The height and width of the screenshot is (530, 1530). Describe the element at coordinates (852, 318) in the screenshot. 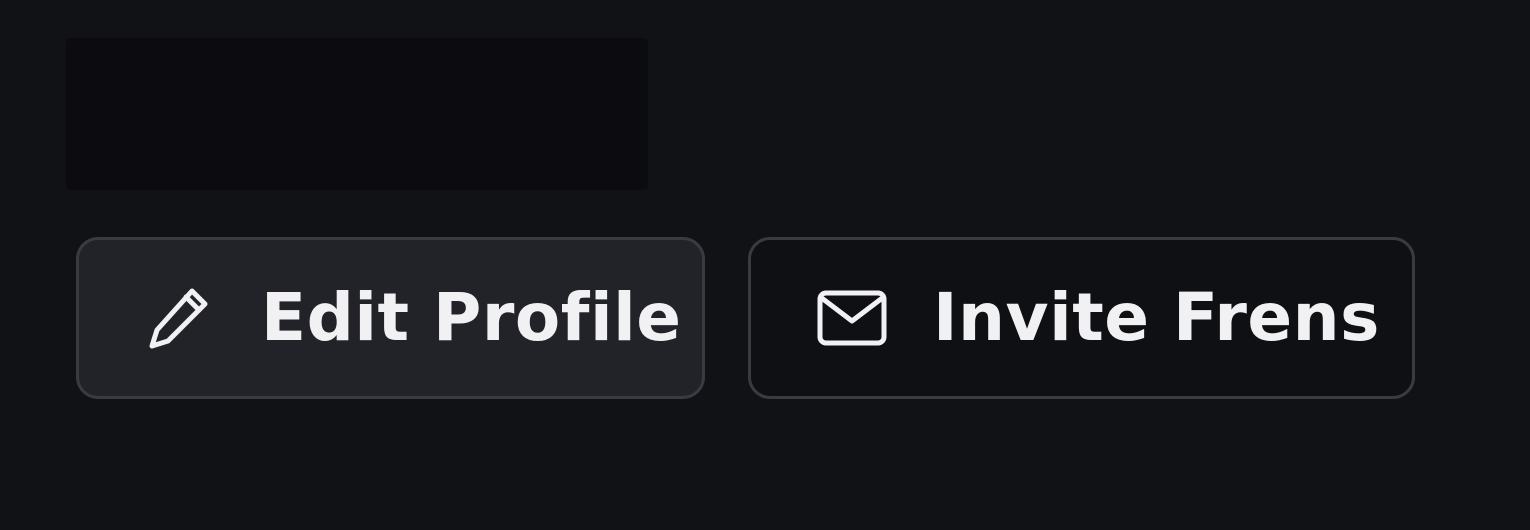

I see `mail-icon` at that location.